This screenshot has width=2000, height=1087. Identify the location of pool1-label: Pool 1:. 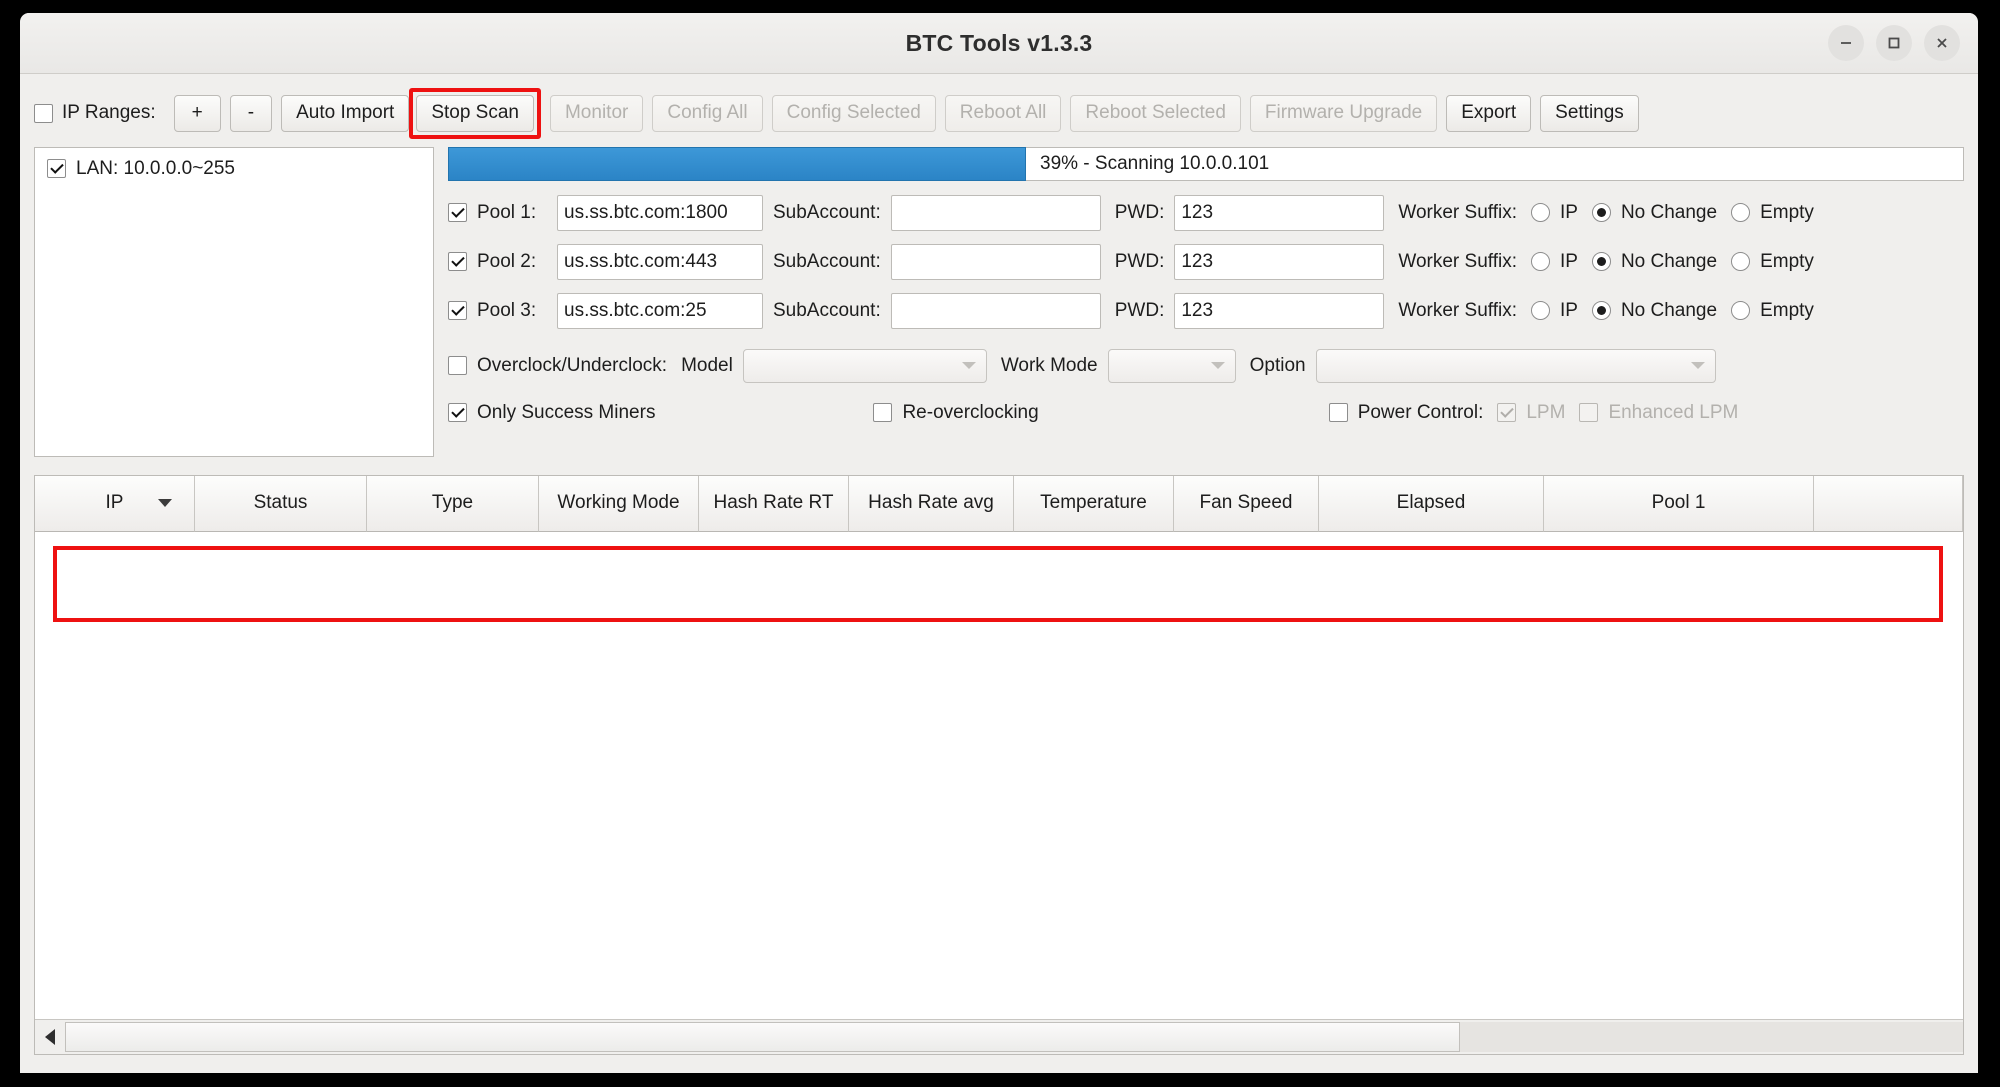
(507, 212).